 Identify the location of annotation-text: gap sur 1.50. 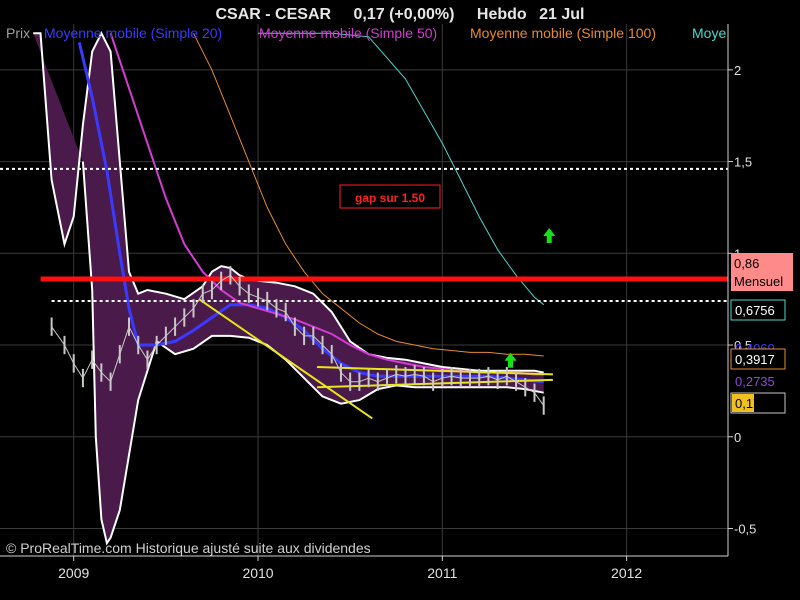
(390, 198).